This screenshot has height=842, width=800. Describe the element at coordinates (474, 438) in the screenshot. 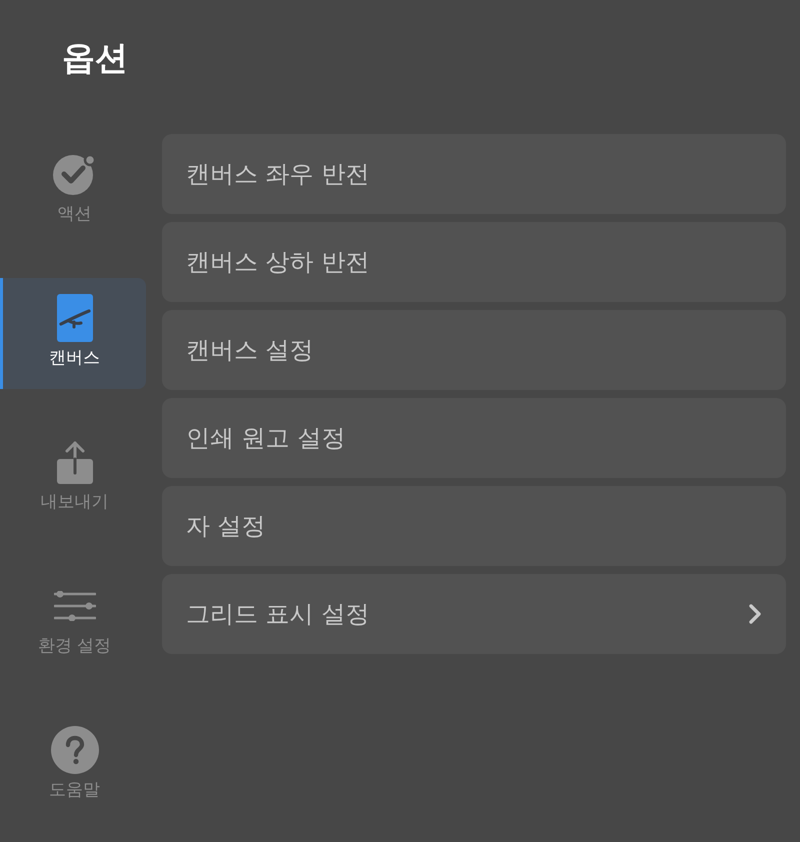

I see `menu-item: 인쇄 원고 설정` at that location.